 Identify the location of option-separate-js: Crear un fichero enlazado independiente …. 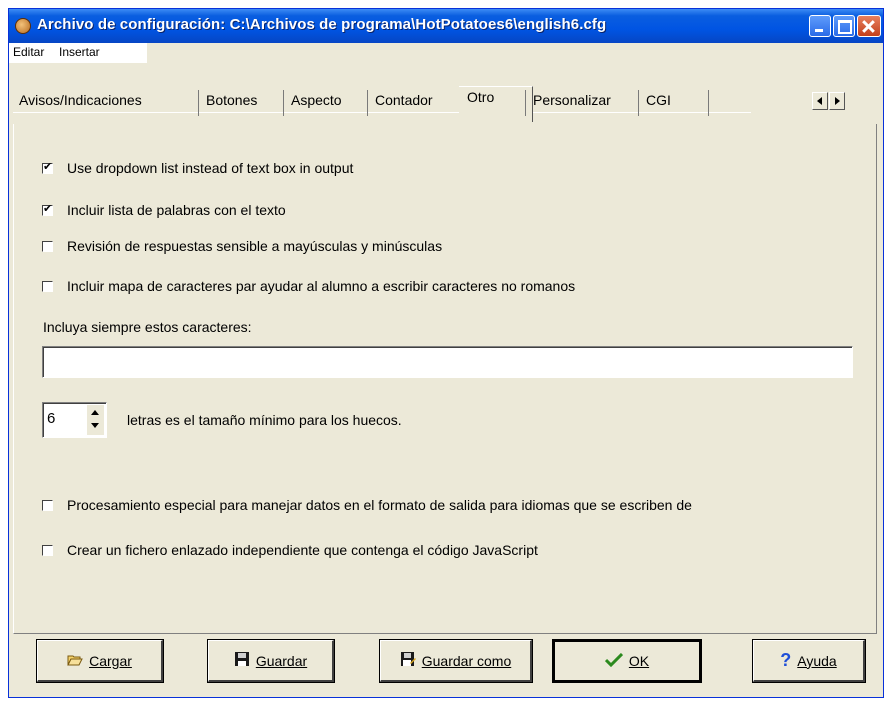
(290, 550).